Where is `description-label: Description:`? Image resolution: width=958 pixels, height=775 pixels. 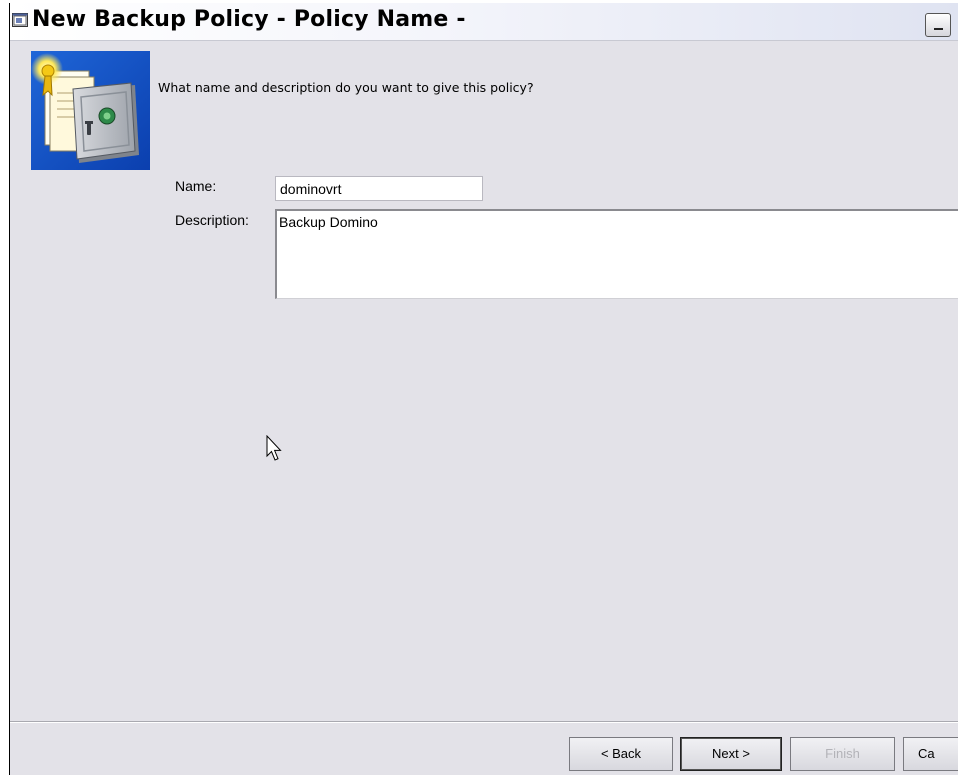
description-label: Description: is located at coordinates (212, 220).